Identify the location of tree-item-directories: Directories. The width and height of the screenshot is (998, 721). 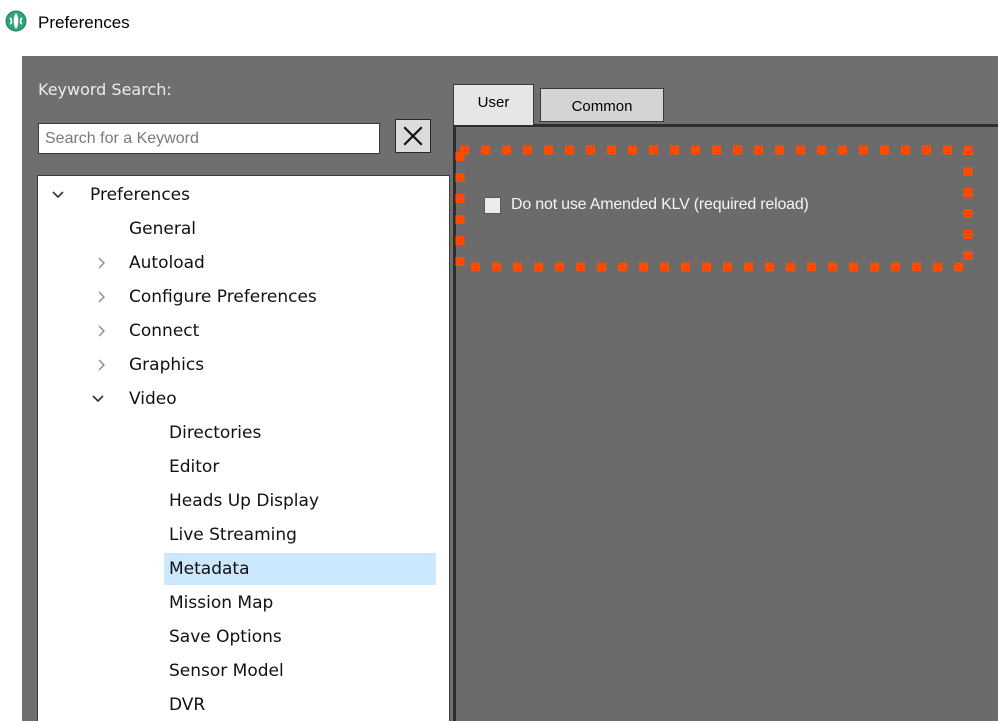
(237, 433).